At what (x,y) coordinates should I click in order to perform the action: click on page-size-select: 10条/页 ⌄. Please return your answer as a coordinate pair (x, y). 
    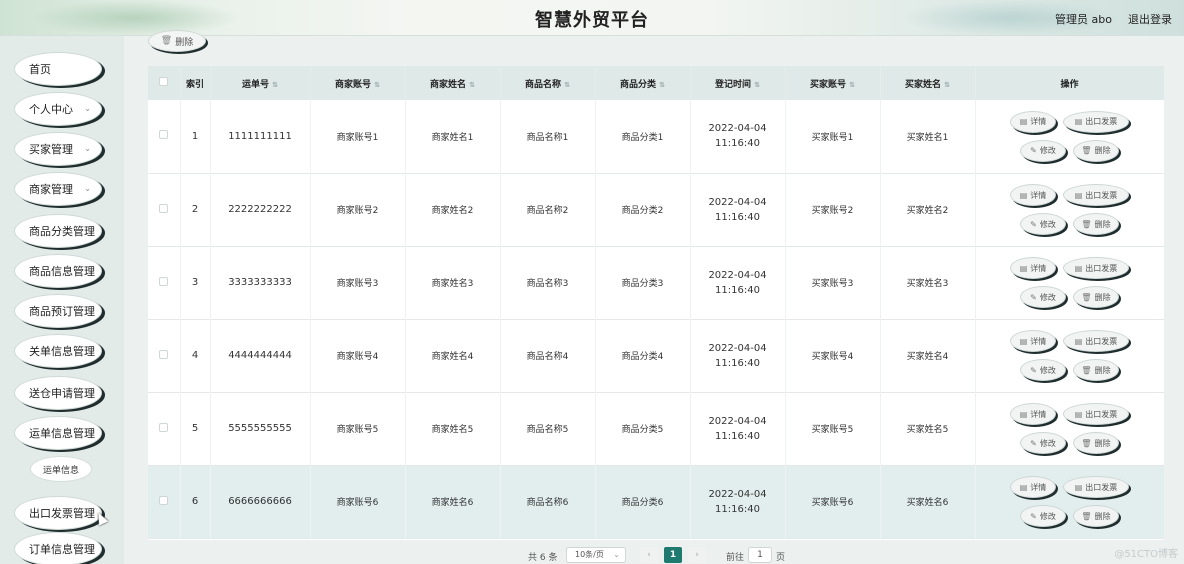
    Looking at the image, I should click on (596, 555).